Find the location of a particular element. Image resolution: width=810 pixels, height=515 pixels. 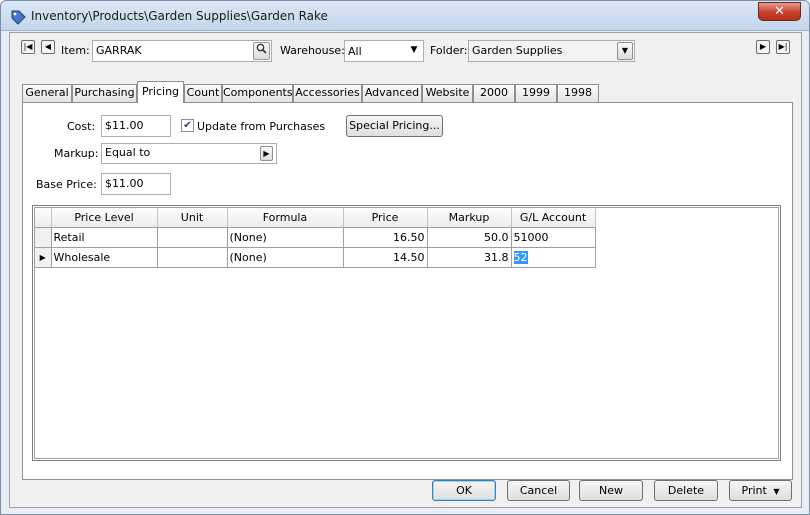

tab-2000: 2000 is located at coordinates (494, 93).